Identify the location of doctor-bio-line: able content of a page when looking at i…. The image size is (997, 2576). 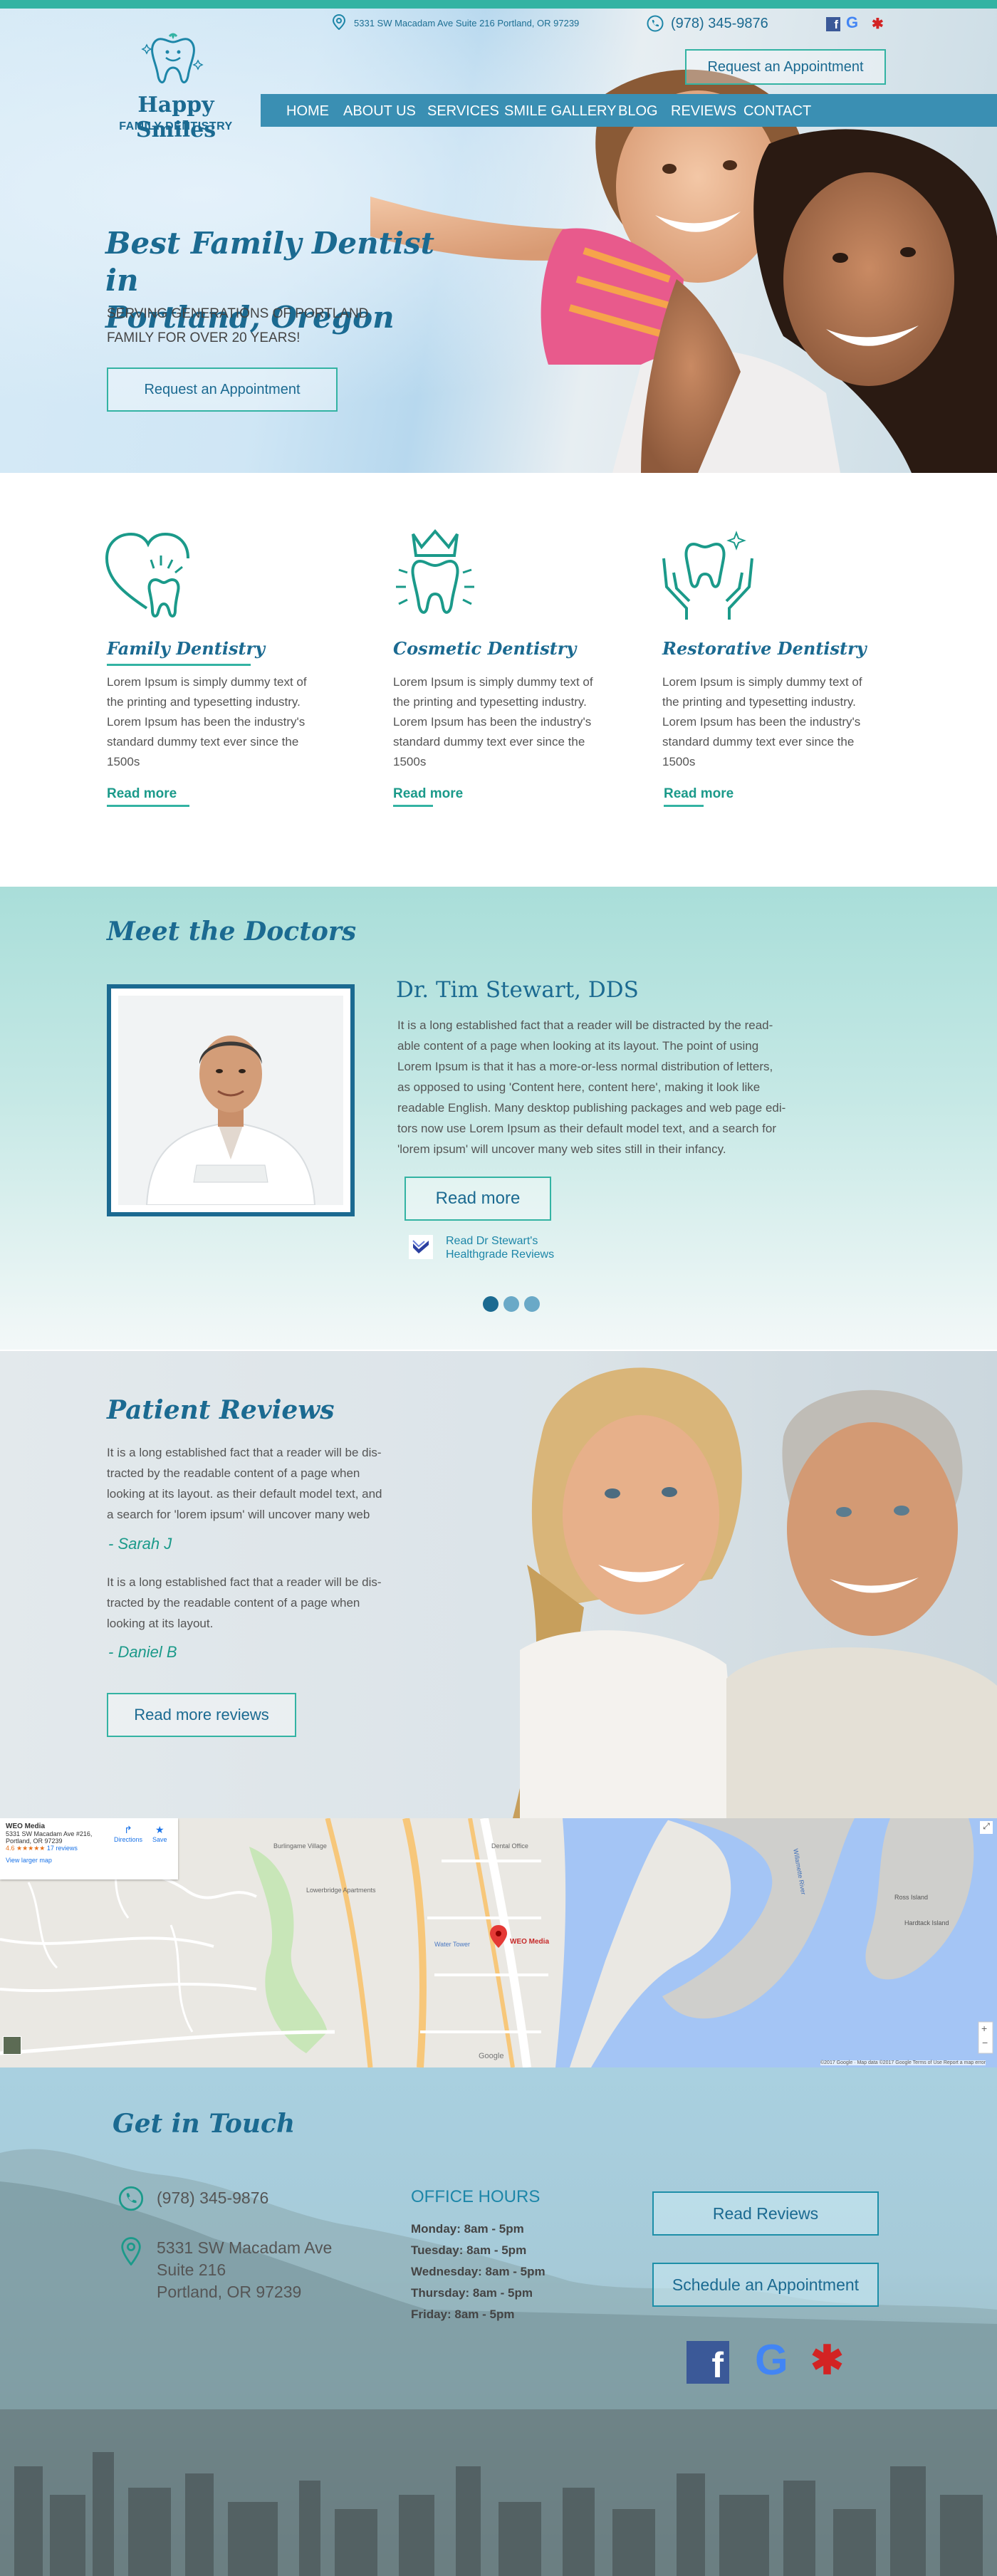
(578, 1046).